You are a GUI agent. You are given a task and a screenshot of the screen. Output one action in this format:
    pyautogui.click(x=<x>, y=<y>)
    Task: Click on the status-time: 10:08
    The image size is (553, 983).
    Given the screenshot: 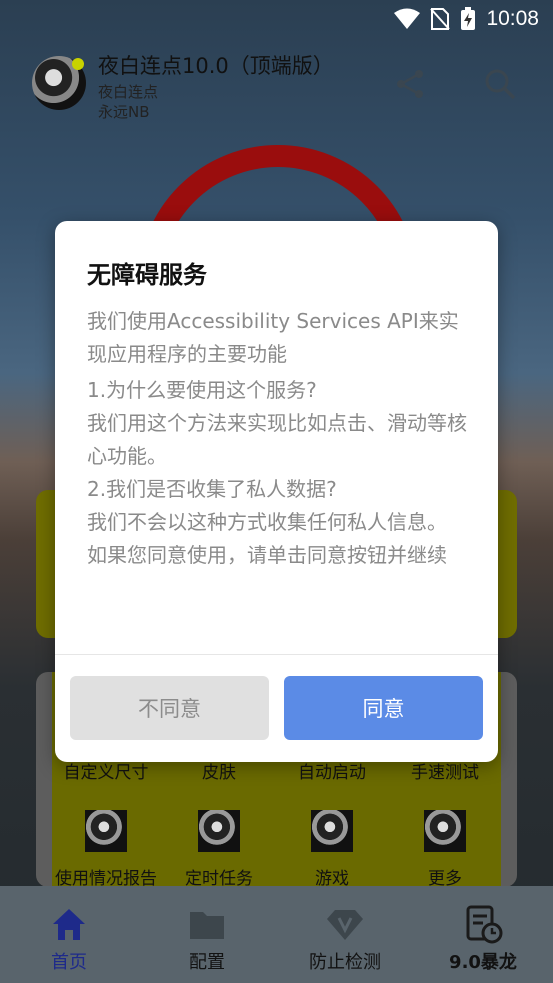 What is the action you would take?
    pyautogui.click(x=512, y=18)
    